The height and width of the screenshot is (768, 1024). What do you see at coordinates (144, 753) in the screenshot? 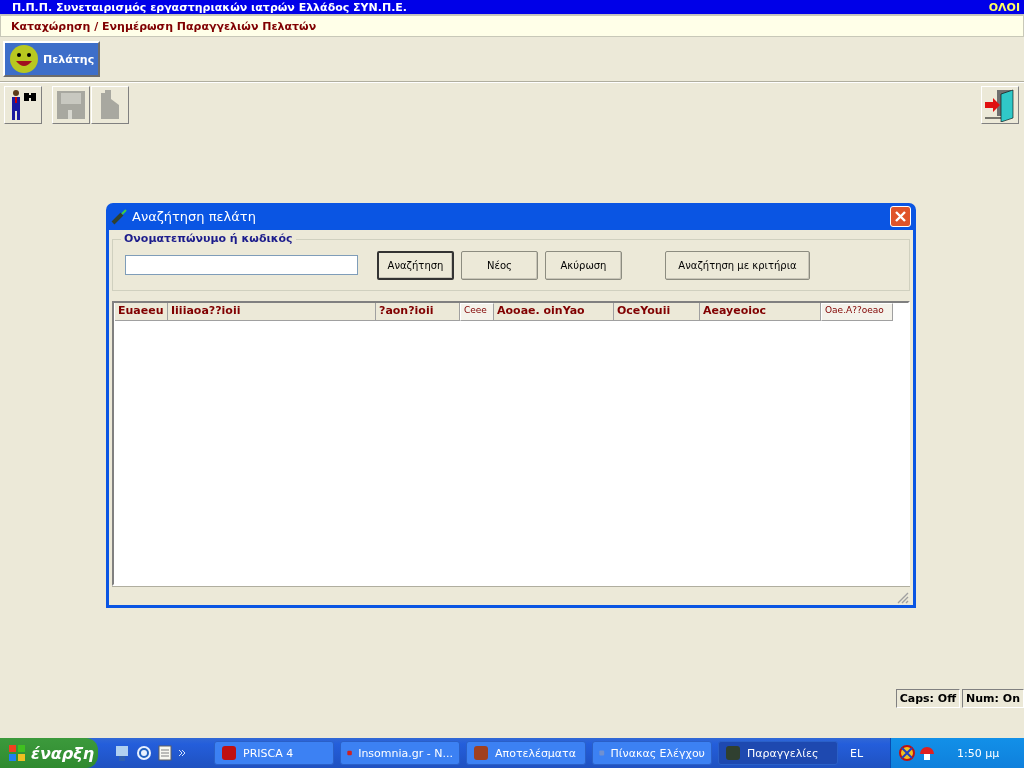
I see `browser-icon` at bounding box center [144, 753].